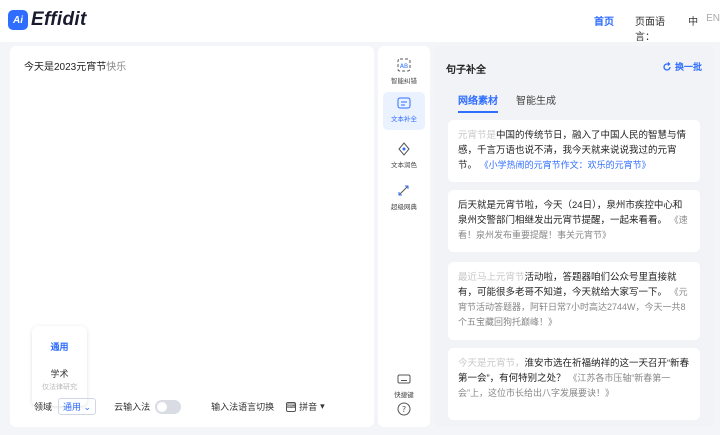 This screenshot has width=720, height=435. I want to click on editor-content: 今天是2023元宵节, so click(65, 67).